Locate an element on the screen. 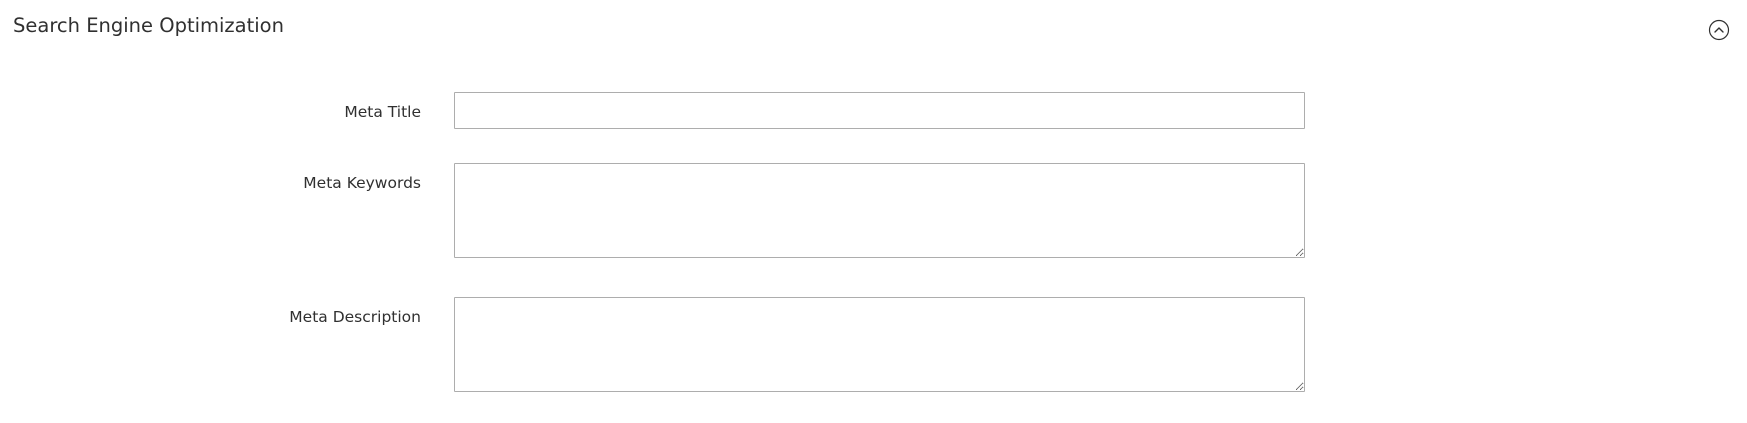 This screenshot has height=423, width=1747. meta-title-label: Meta Title is located at coordinates (382, 112).